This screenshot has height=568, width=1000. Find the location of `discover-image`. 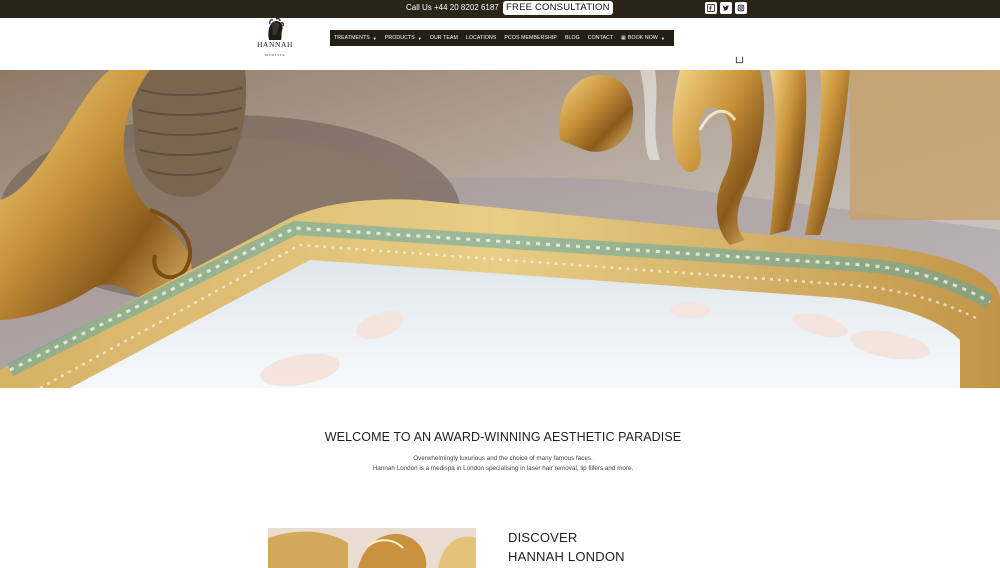

discover-image is located at coordinates (372, 548).